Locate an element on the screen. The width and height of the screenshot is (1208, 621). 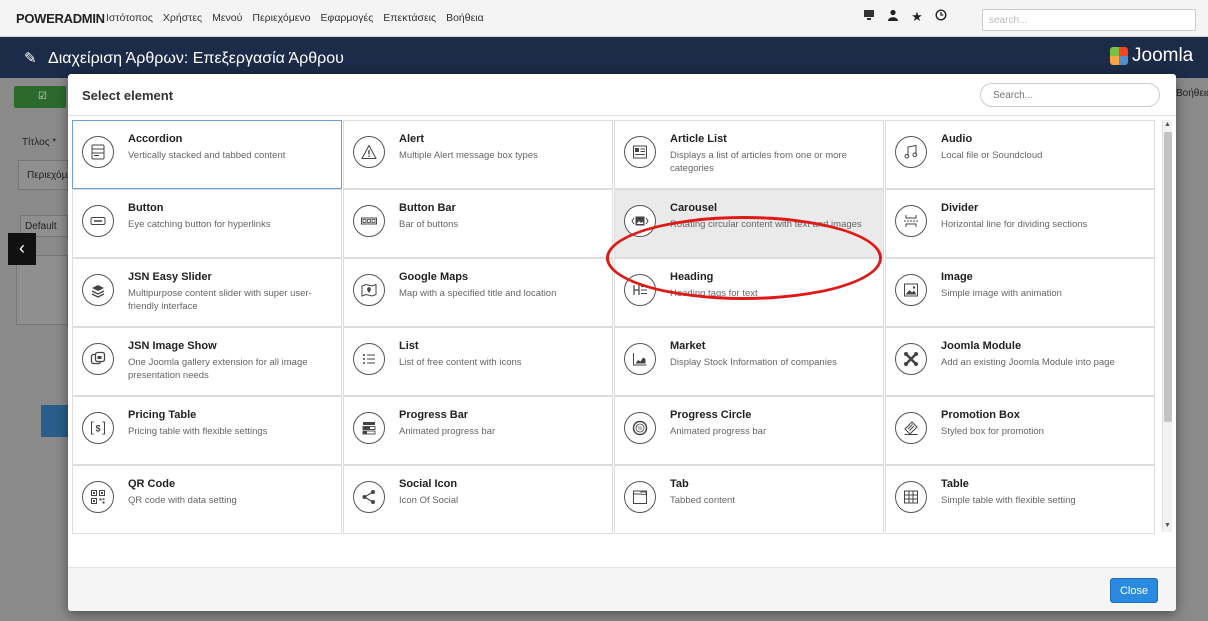
close-button: Close is located at coordinates (1134, 590).